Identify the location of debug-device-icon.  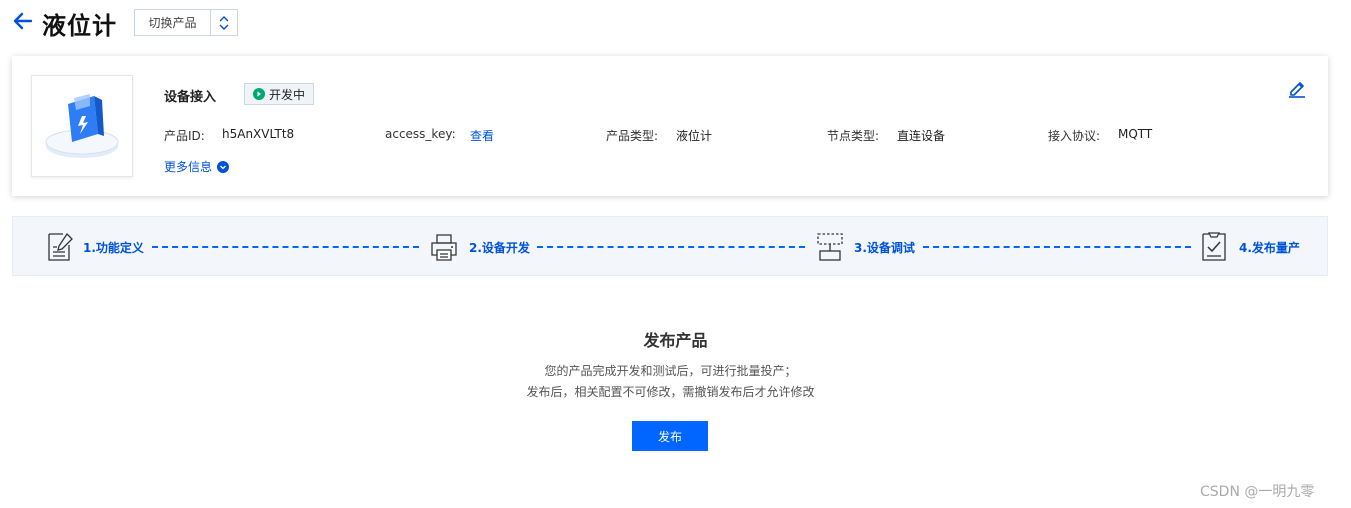
(830, 247).